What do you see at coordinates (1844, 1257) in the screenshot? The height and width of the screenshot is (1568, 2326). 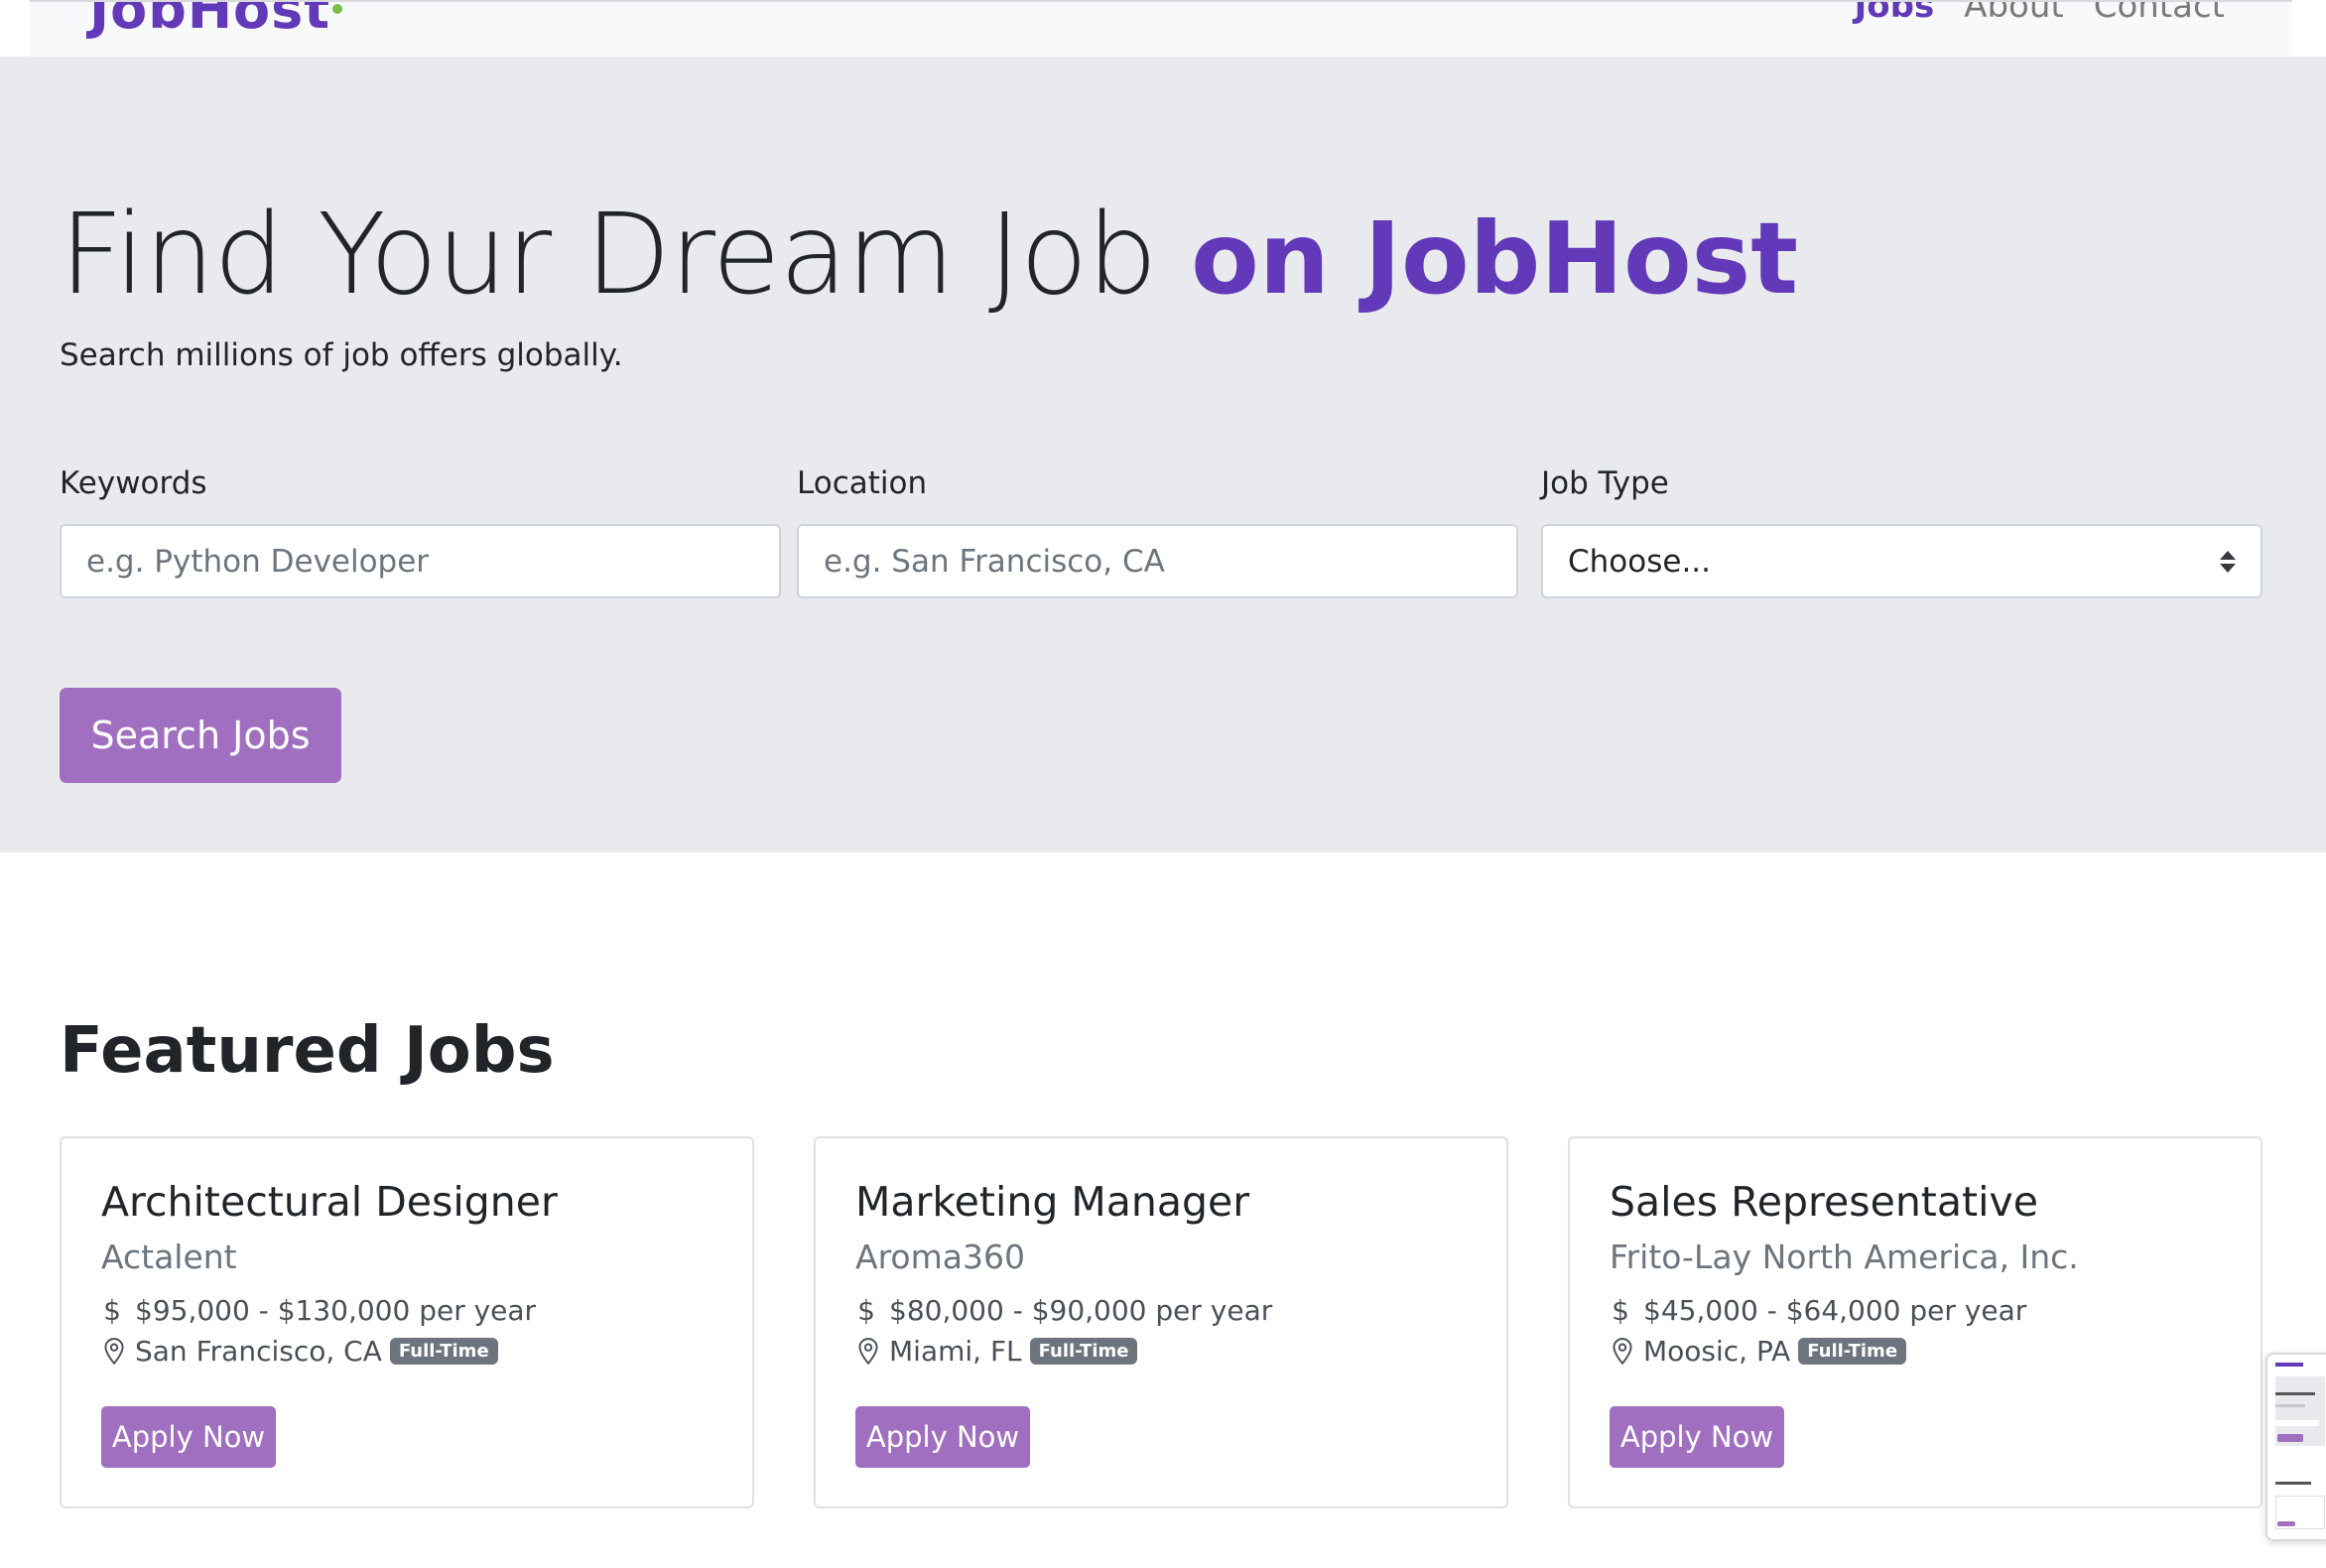 I see `job-company: Frito-Lay North America, Inc.` at bounding box center [1844, 1257].